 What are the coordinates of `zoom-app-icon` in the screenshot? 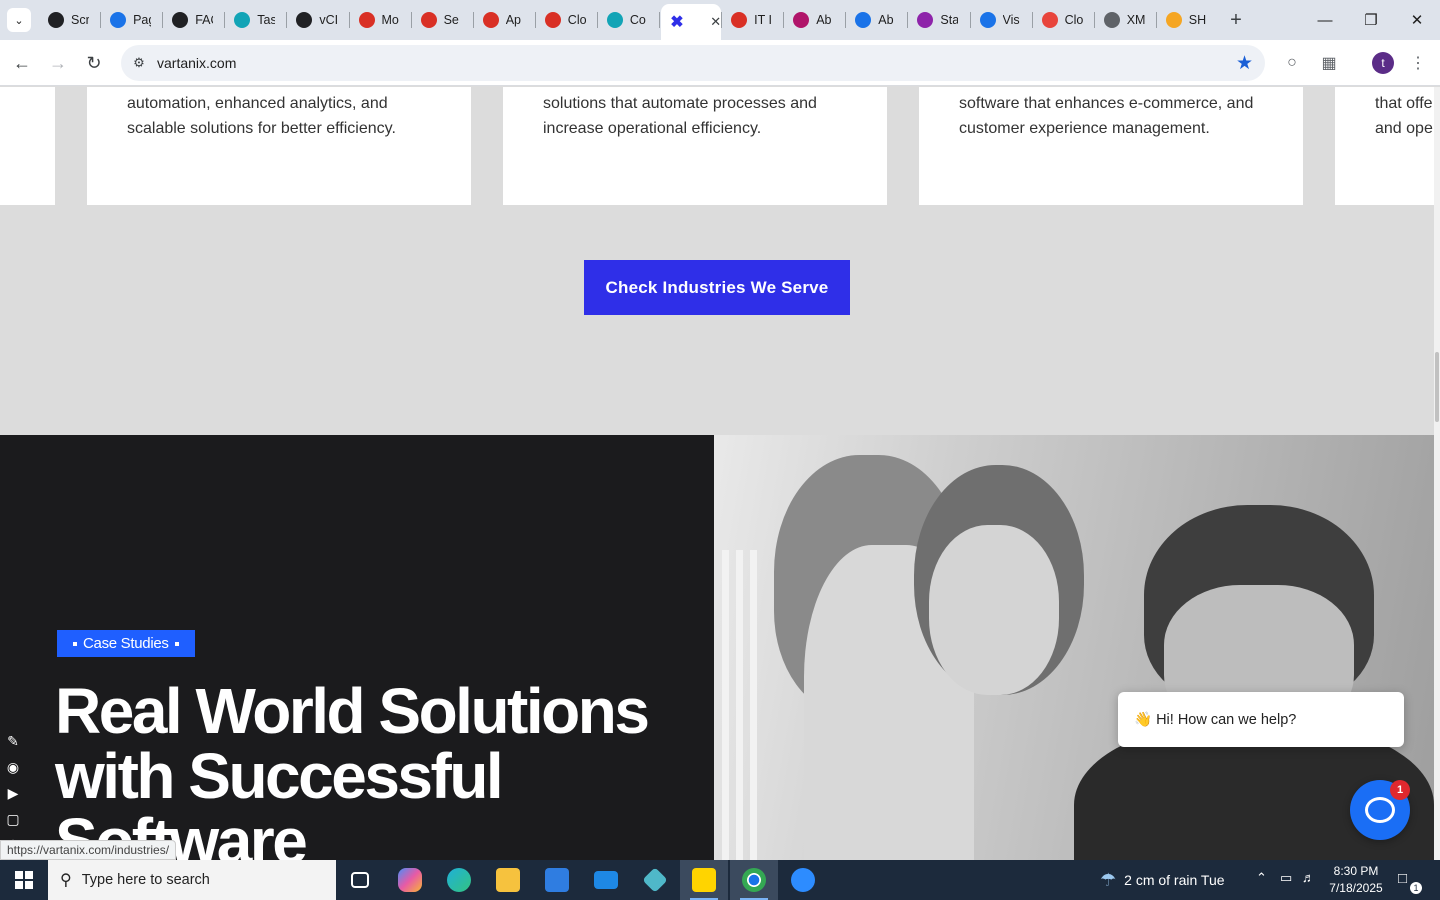 It's located at (803, 880).